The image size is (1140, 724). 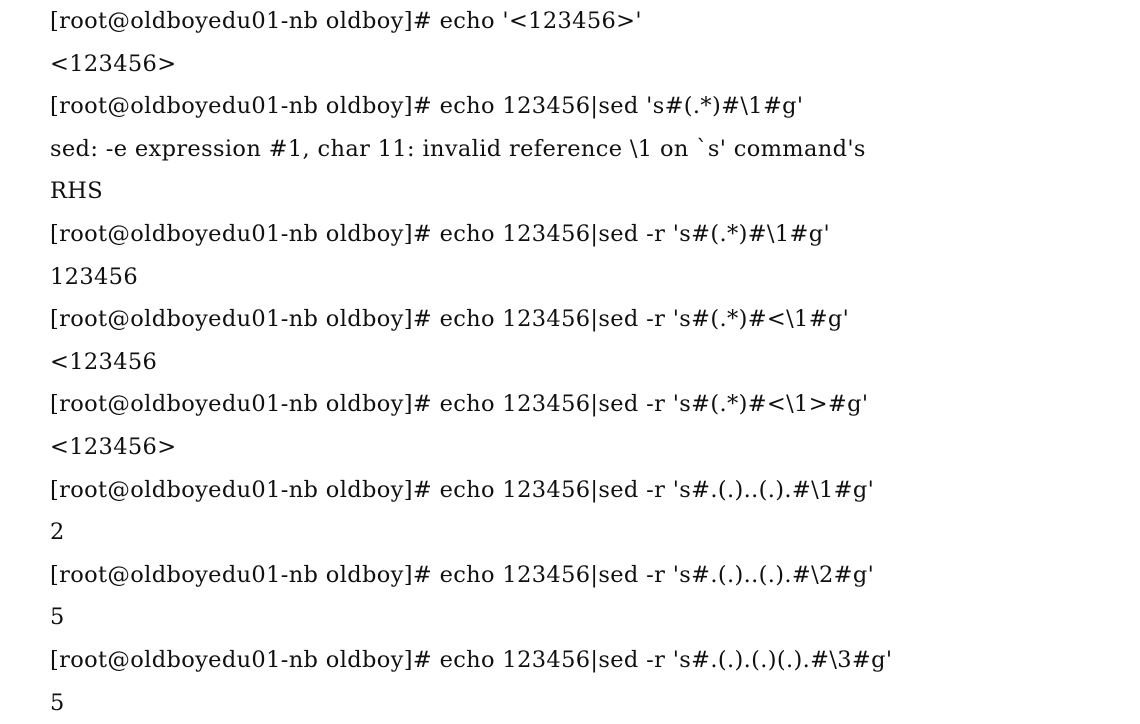 I want to click on output-text: <123456, so click(x=104, y=361).